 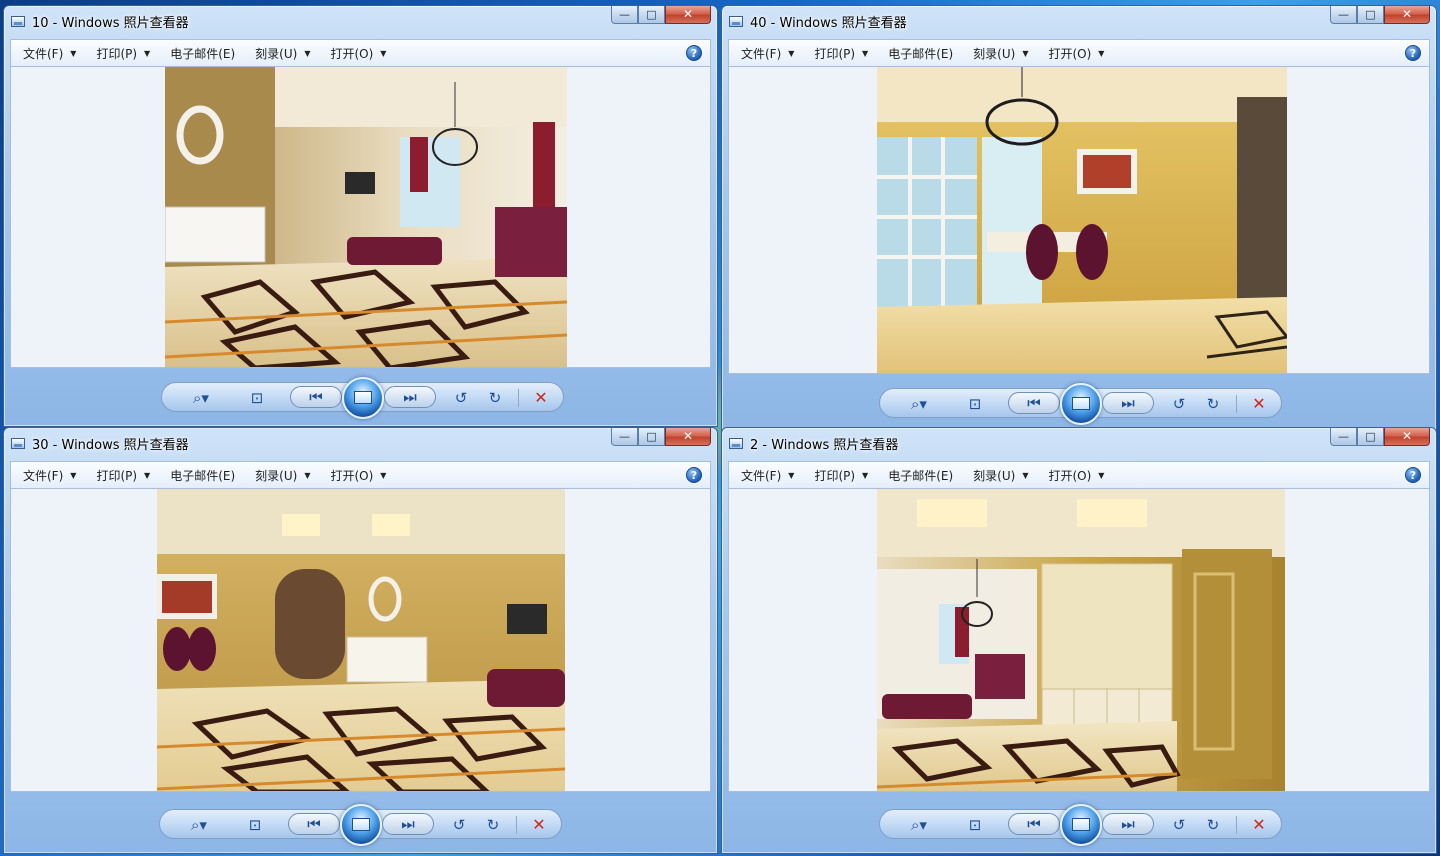 What do you see at coordinates (360, 21) in the screenshot?
I see `title-bar: 10 - Windows 照片查看器 — □ ✕` at bounding box center [360, 21].